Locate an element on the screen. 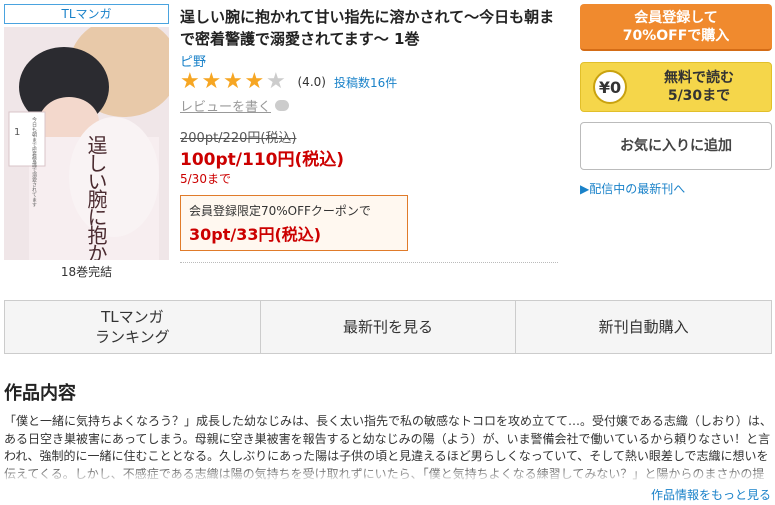  author-link: ピ野 is located at coordinates (193, 60).